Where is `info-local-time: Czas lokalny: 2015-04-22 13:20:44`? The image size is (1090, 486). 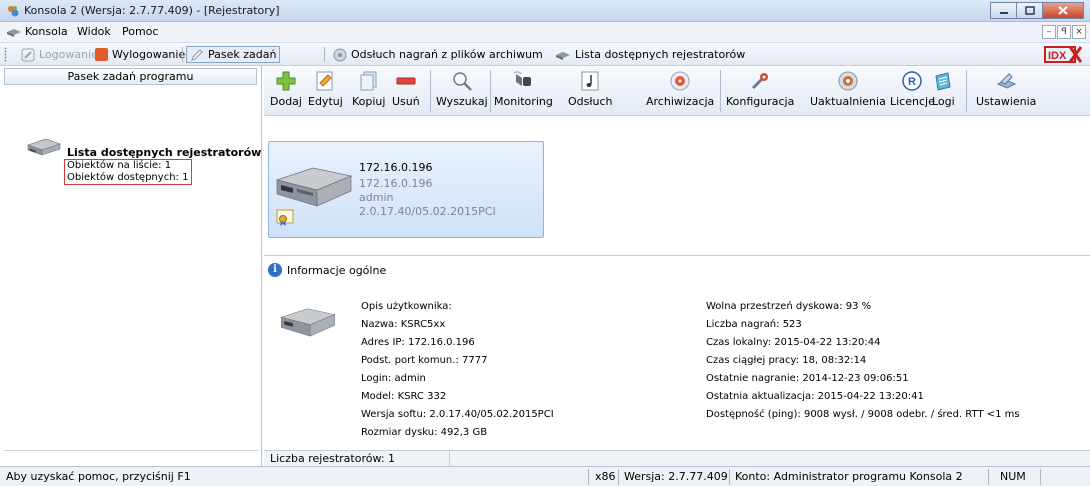 info-local-time: Czas lokalny: 2015-04-22 13:20:44 is located at coordinates (793, 342).